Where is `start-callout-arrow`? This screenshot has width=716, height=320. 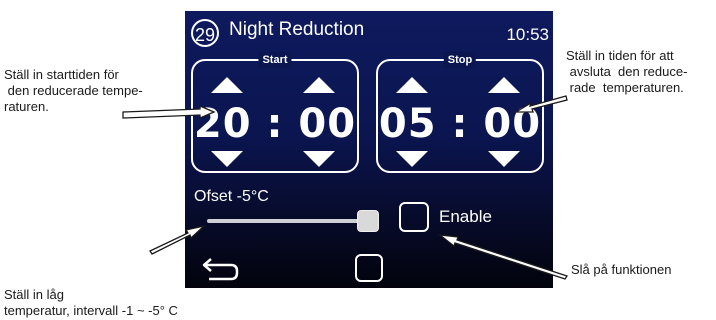
start-callout-arrow is located at coordinates (169, 112).